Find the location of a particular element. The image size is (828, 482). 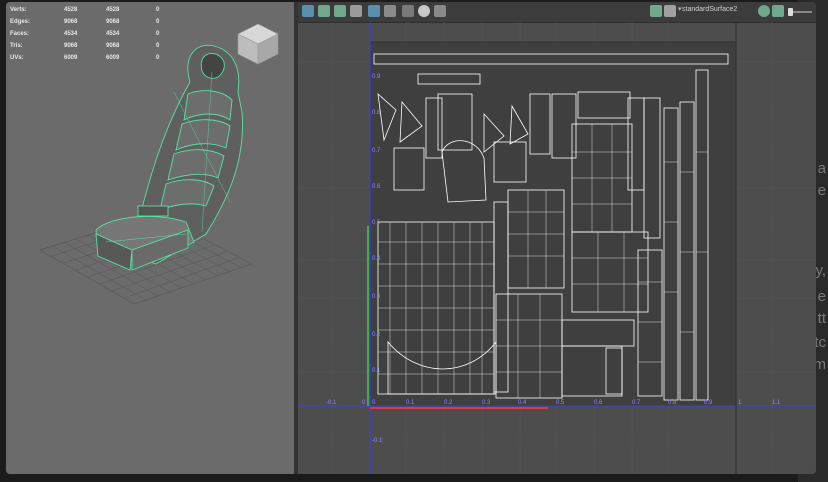

v-tick-label: 0.4 is located at coordinates (376, 259).